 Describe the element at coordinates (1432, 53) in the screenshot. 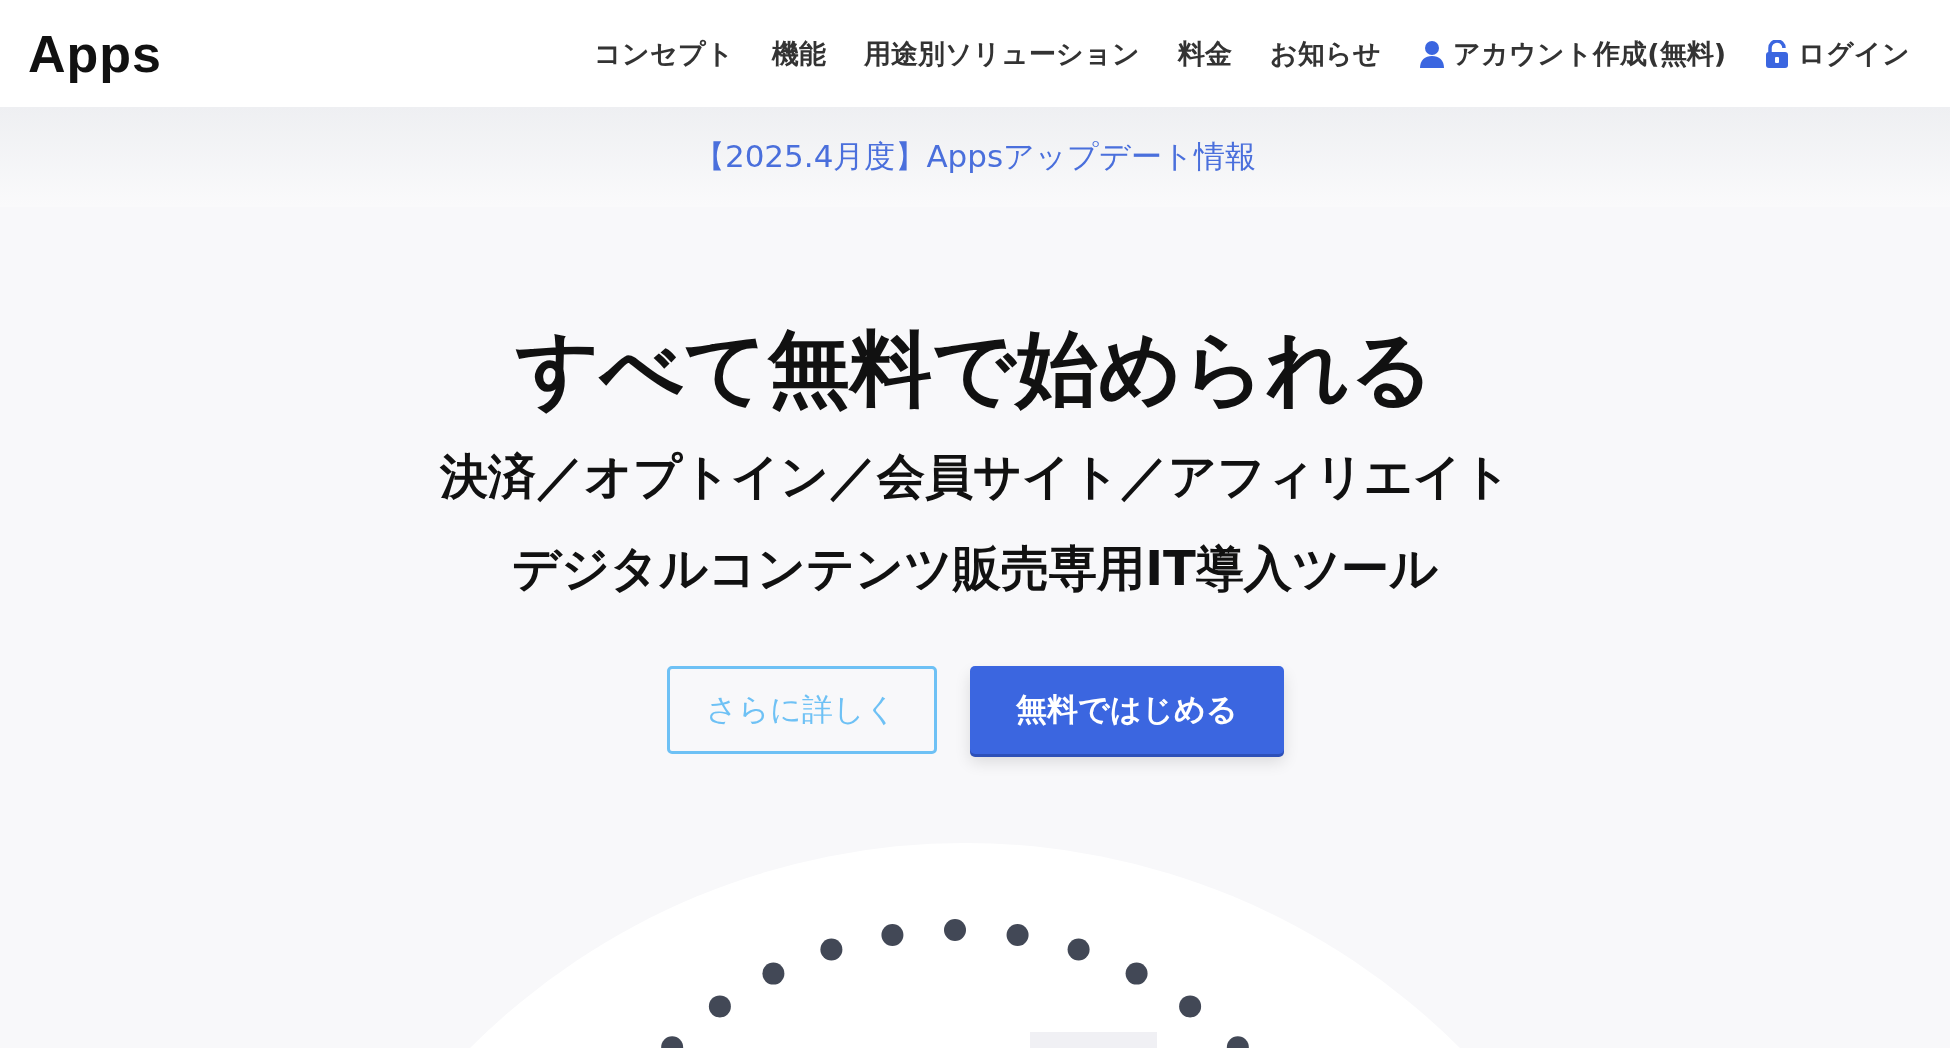

I see `user-icon` at that location.